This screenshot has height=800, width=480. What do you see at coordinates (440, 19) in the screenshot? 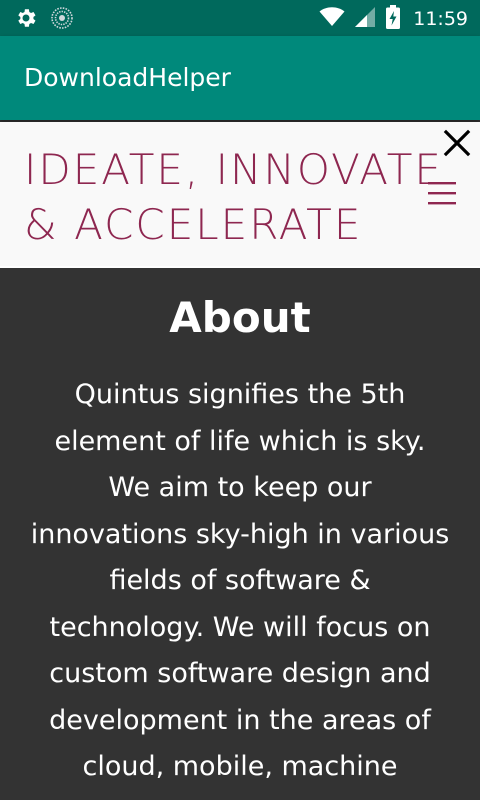
I see `status-time: 11:59` at bounding box center [440, 19].